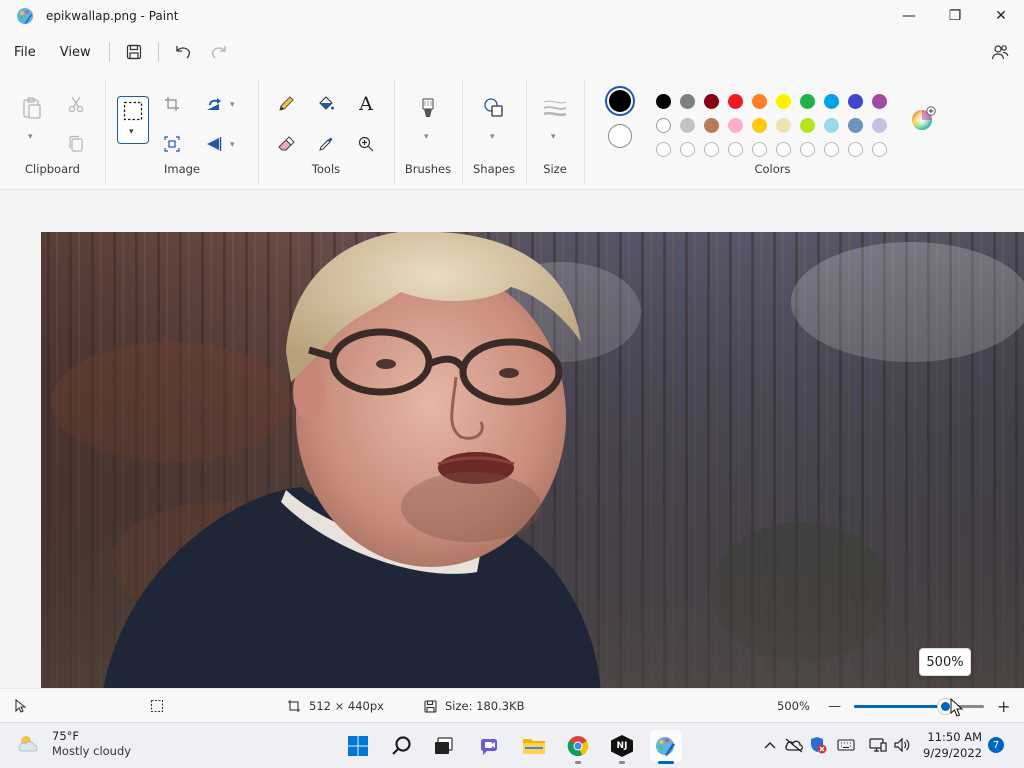  Describe the element at coordinates (666, 747) in the screenshot. I see `paint-taskbar-button` at that location.